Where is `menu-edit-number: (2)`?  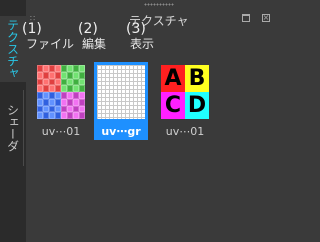
menu-edit-number: (2) is located at coordinates (88, 29).